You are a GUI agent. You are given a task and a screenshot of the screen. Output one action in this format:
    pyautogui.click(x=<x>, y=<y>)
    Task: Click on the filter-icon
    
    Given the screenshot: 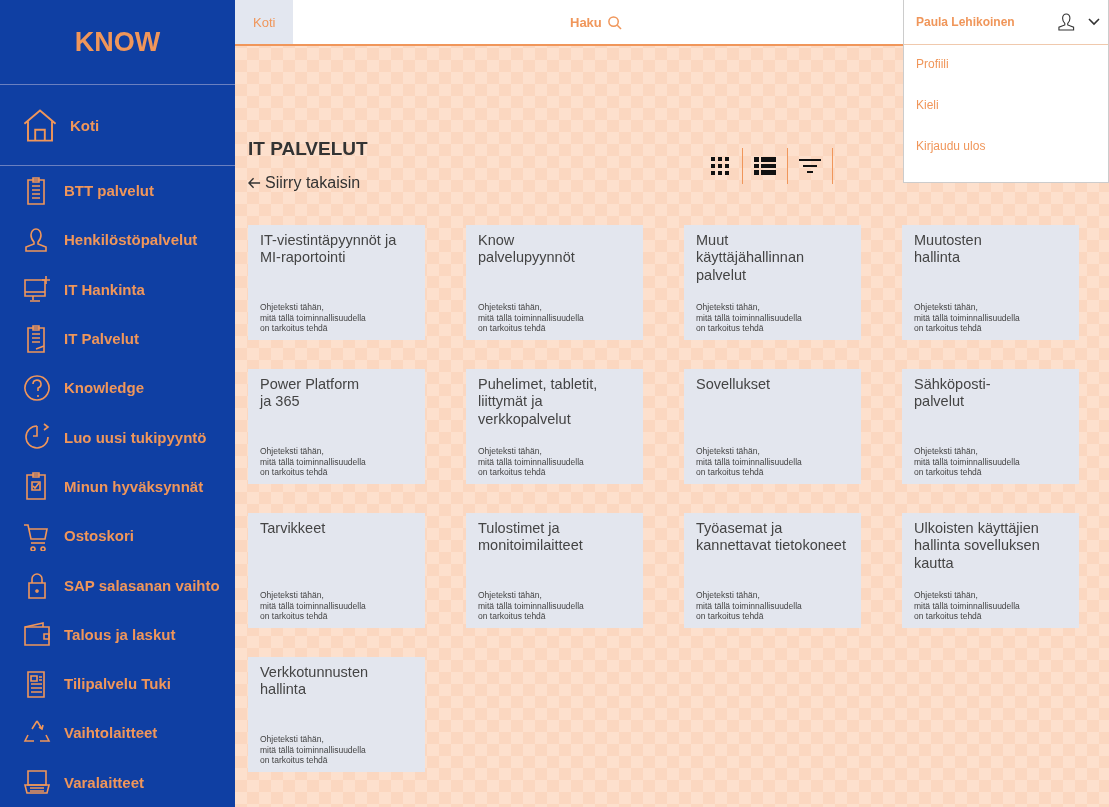 What is the action you would take?
    pyautogui.click(x=810, y=166)
    